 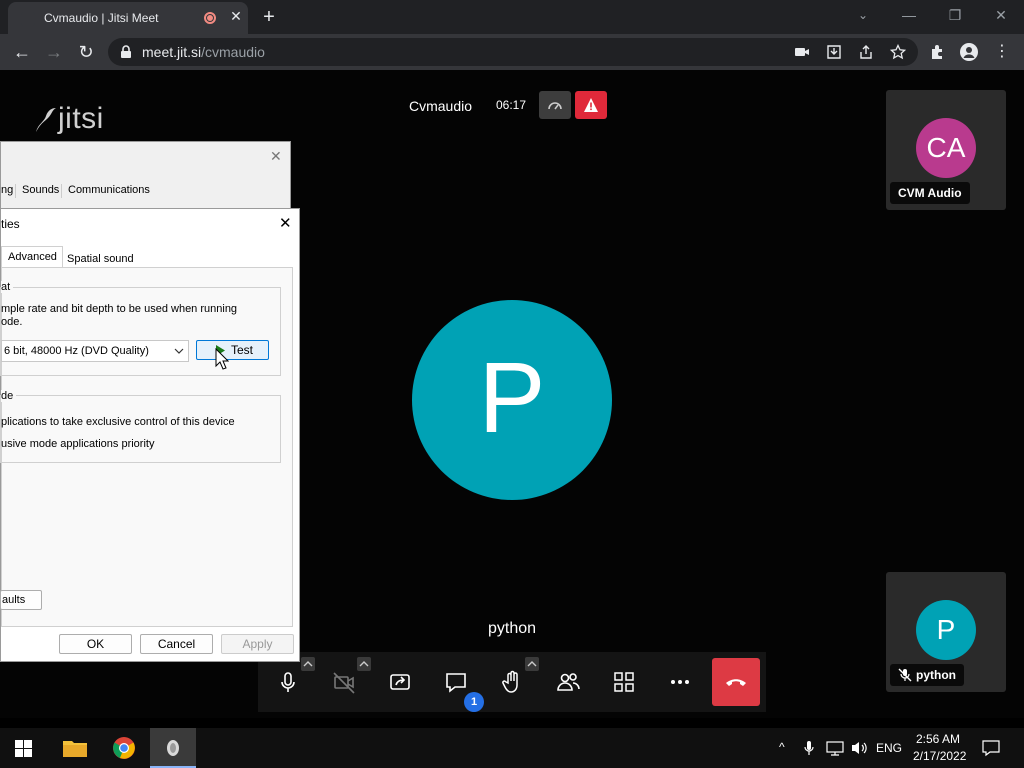 What do you see at coordinates (269, 17) in the screenshot?
I see `new-tab-button: +` at bounding box center [269, 17].